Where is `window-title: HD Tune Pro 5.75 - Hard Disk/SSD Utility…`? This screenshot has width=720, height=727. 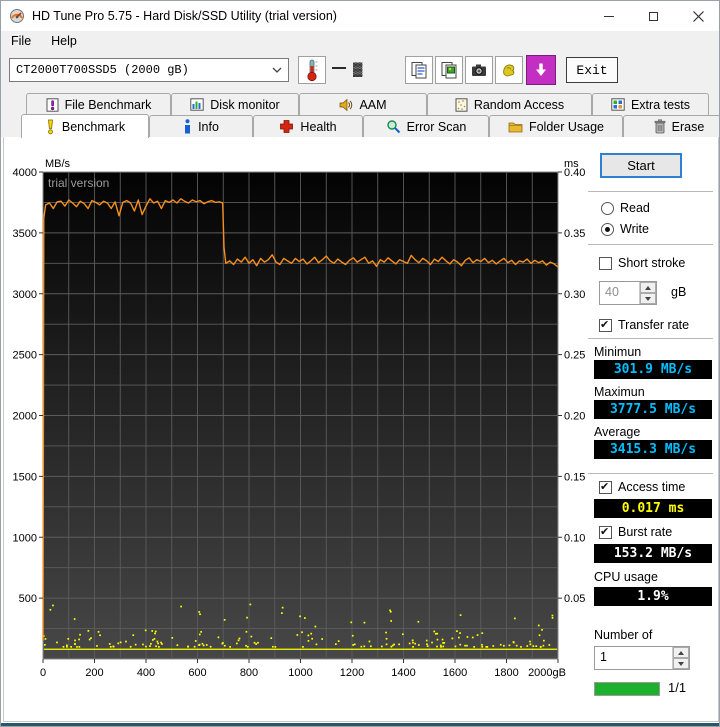
window-title: HD Tune Pro 5.75 - Hard Disk/SSD Utility… is located at coordinates (184, 16).